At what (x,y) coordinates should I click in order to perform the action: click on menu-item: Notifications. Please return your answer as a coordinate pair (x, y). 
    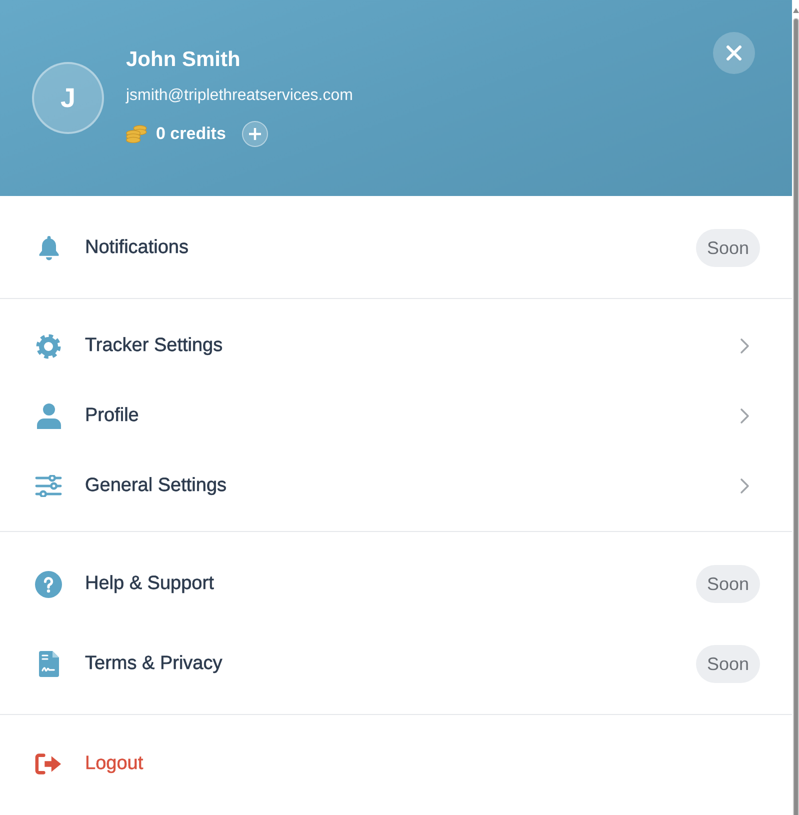
    Looking at the image, I should click on (136, 248).